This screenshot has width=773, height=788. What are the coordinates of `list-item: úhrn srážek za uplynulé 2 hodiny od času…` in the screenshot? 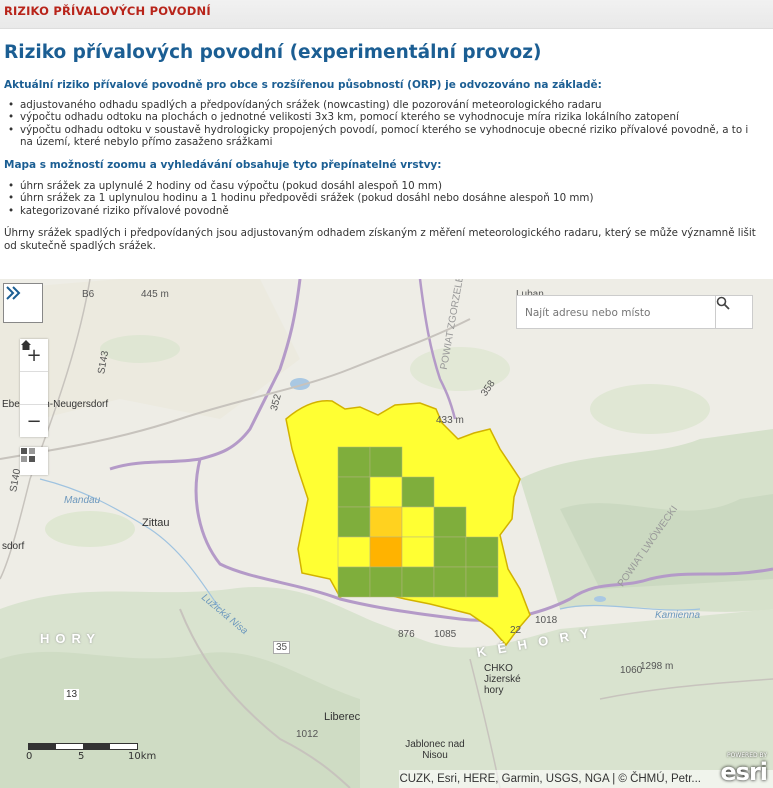 It's located at (384, 186).